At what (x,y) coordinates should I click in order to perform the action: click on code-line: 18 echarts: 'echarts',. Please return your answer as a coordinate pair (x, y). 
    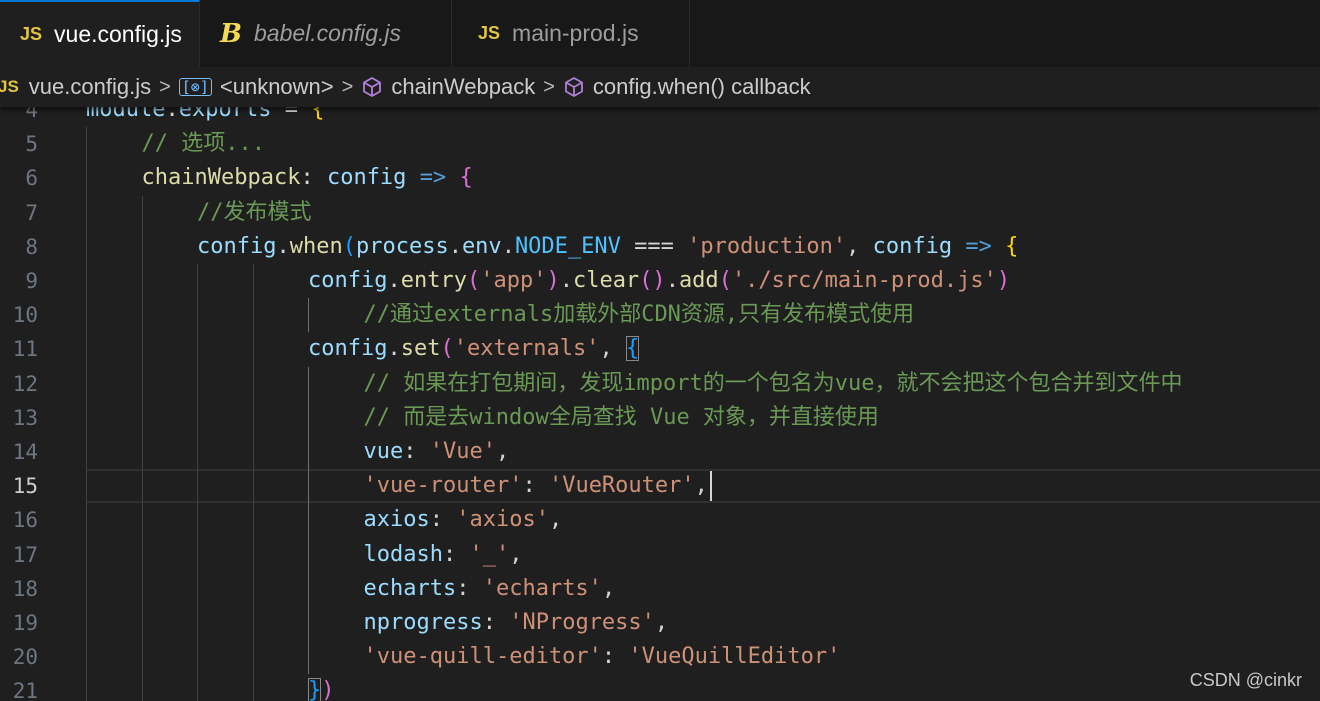
    Looking at the image, I should click on (660, 589).